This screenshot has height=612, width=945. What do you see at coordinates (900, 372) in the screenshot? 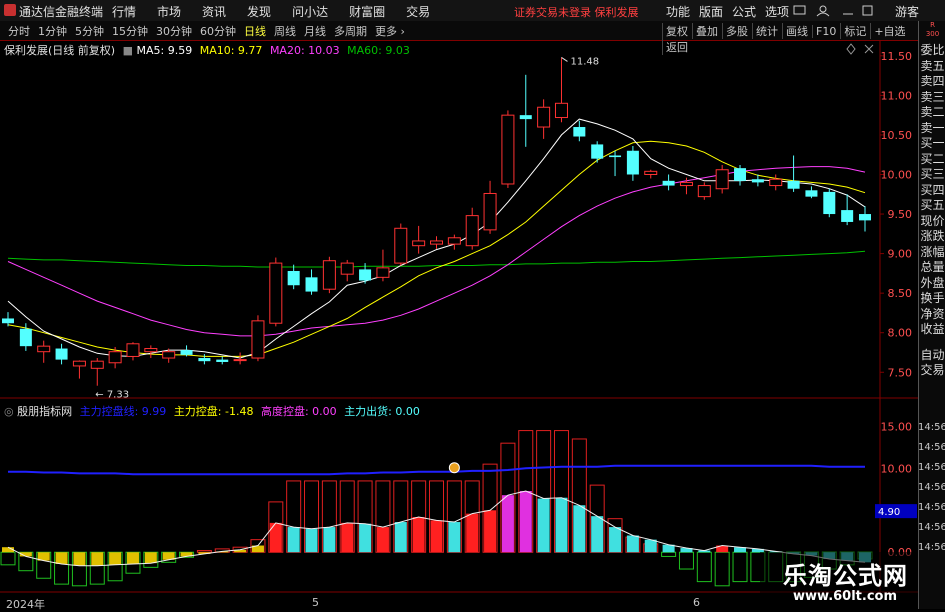
I see `y-tick-label: 7.50` at bounding box center [900, 372].